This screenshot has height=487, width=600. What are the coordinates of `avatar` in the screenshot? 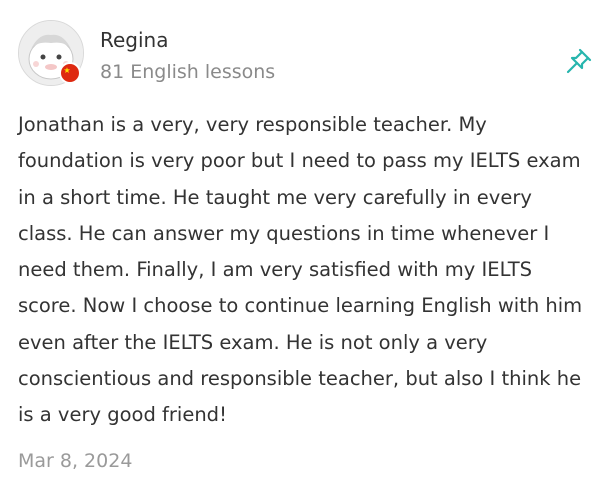 It's located at (51, 53).